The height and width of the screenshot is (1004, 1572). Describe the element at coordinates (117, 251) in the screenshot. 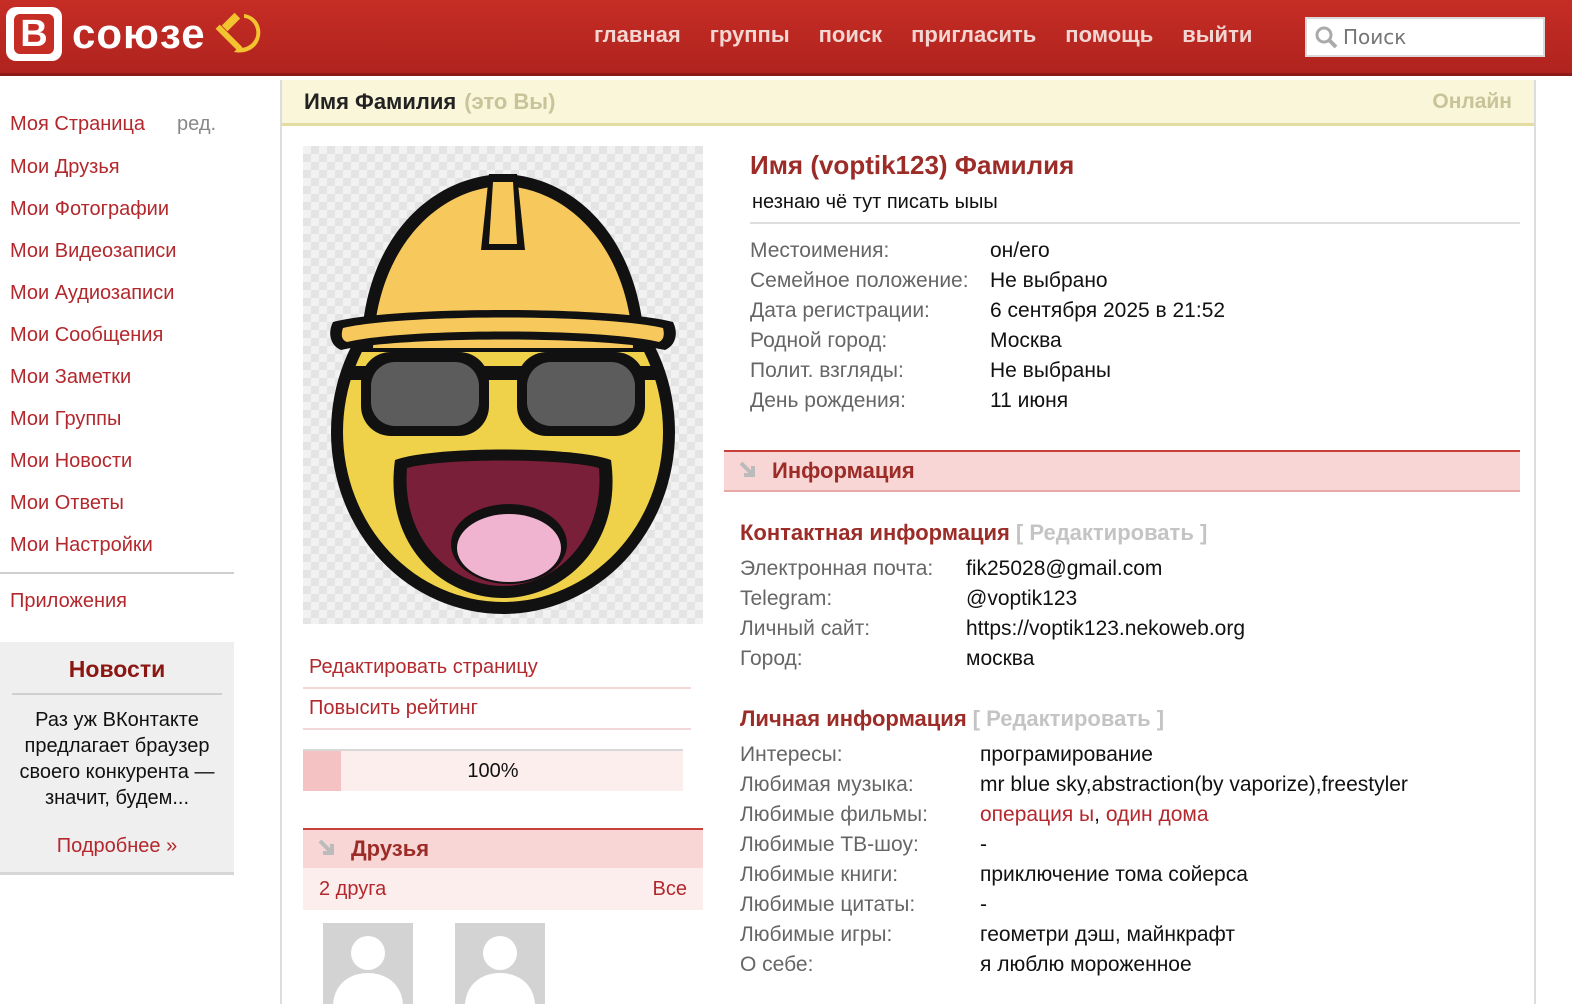

I see `sidebar-item-videos: Мои Видеозаписи` at that location.